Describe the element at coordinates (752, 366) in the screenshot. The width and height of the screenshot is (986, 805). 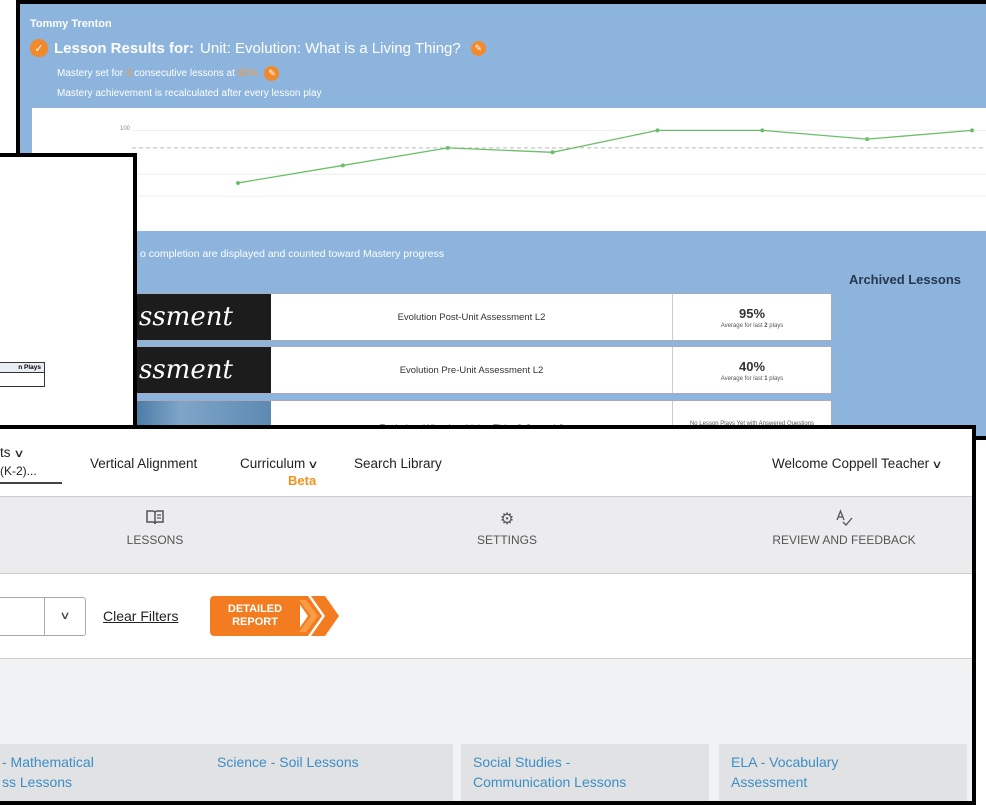
I see `lesson-percent: 40%` at that location.